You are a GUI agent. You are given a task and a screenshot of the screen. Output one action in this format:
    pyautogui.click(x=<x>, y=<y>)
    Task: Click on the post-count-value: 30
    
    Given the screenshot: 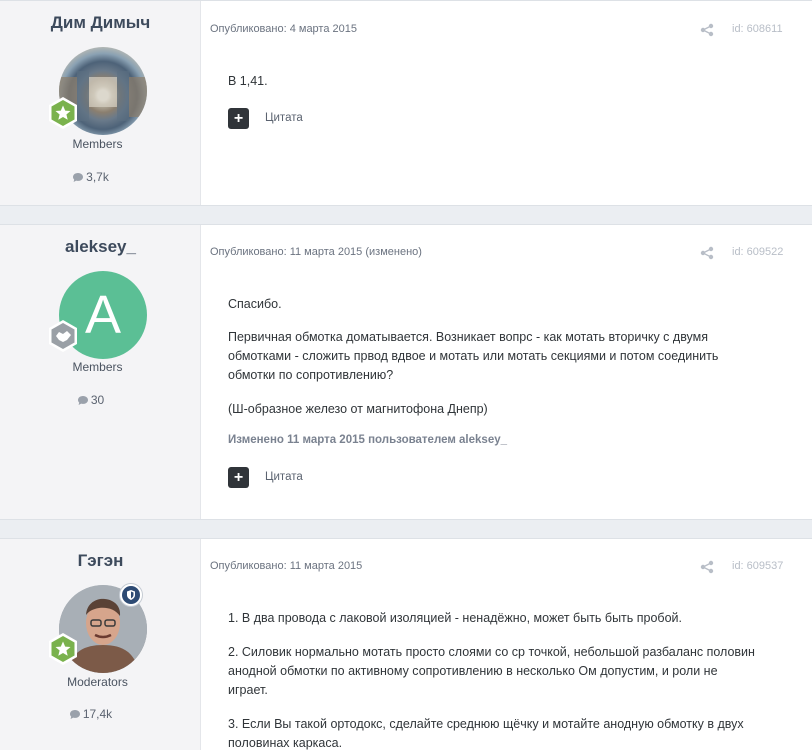 What is the action you would take?
    pyautogui.click(x=97, y=400)
    